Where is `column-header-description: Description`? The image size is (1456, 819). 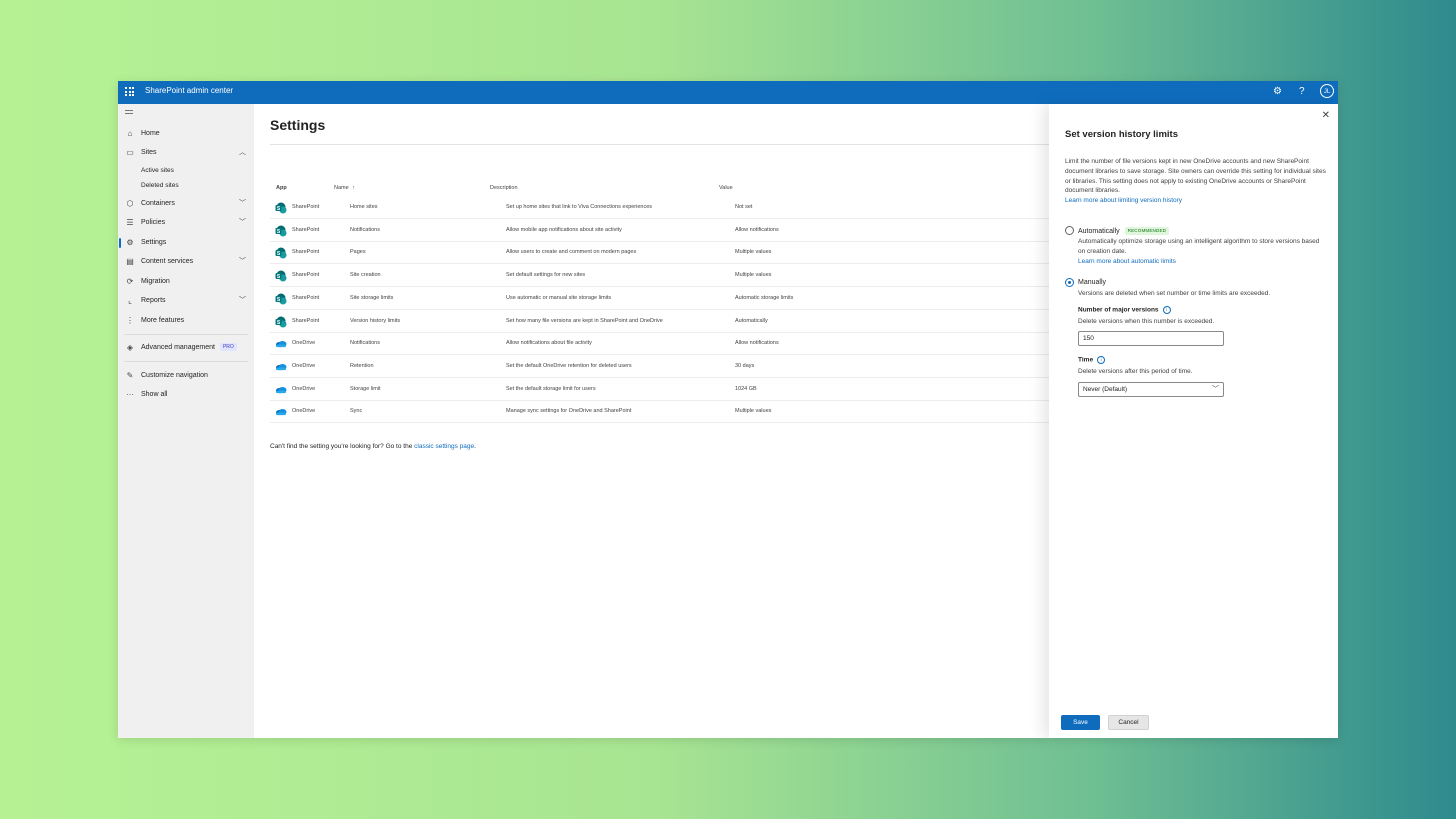
column-header-description: Description is located at coordinates (504, 188).